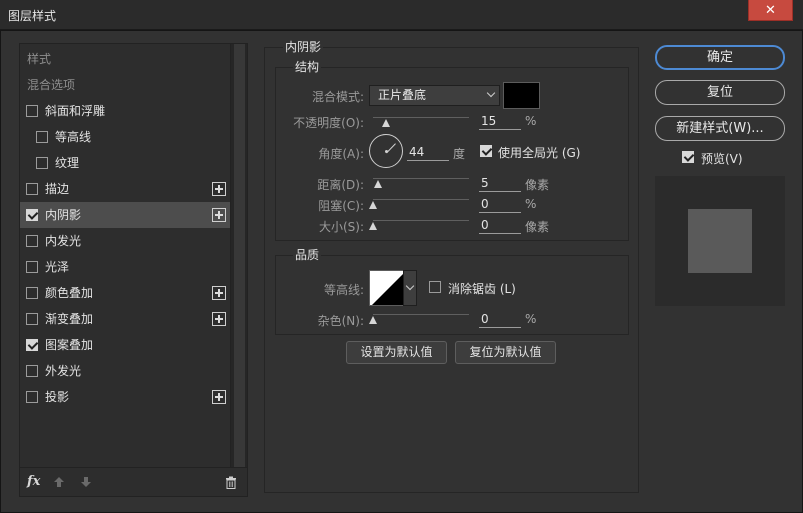  What do you see at coordinates (500, 226) in the screenshot?
I see `size-field: 0` at bounding box center [500, 226].